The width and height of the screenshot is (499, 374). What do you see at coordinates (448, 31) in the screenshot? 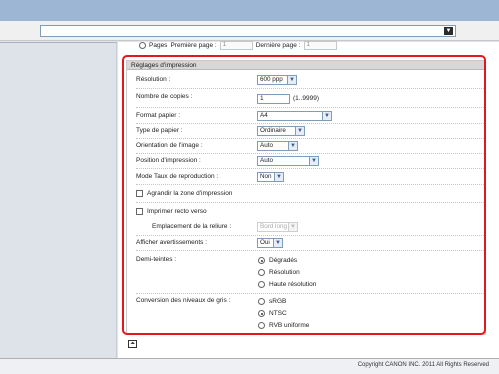
I see `address-dropdown-icon: ▼` at bounding box center [448, 31].